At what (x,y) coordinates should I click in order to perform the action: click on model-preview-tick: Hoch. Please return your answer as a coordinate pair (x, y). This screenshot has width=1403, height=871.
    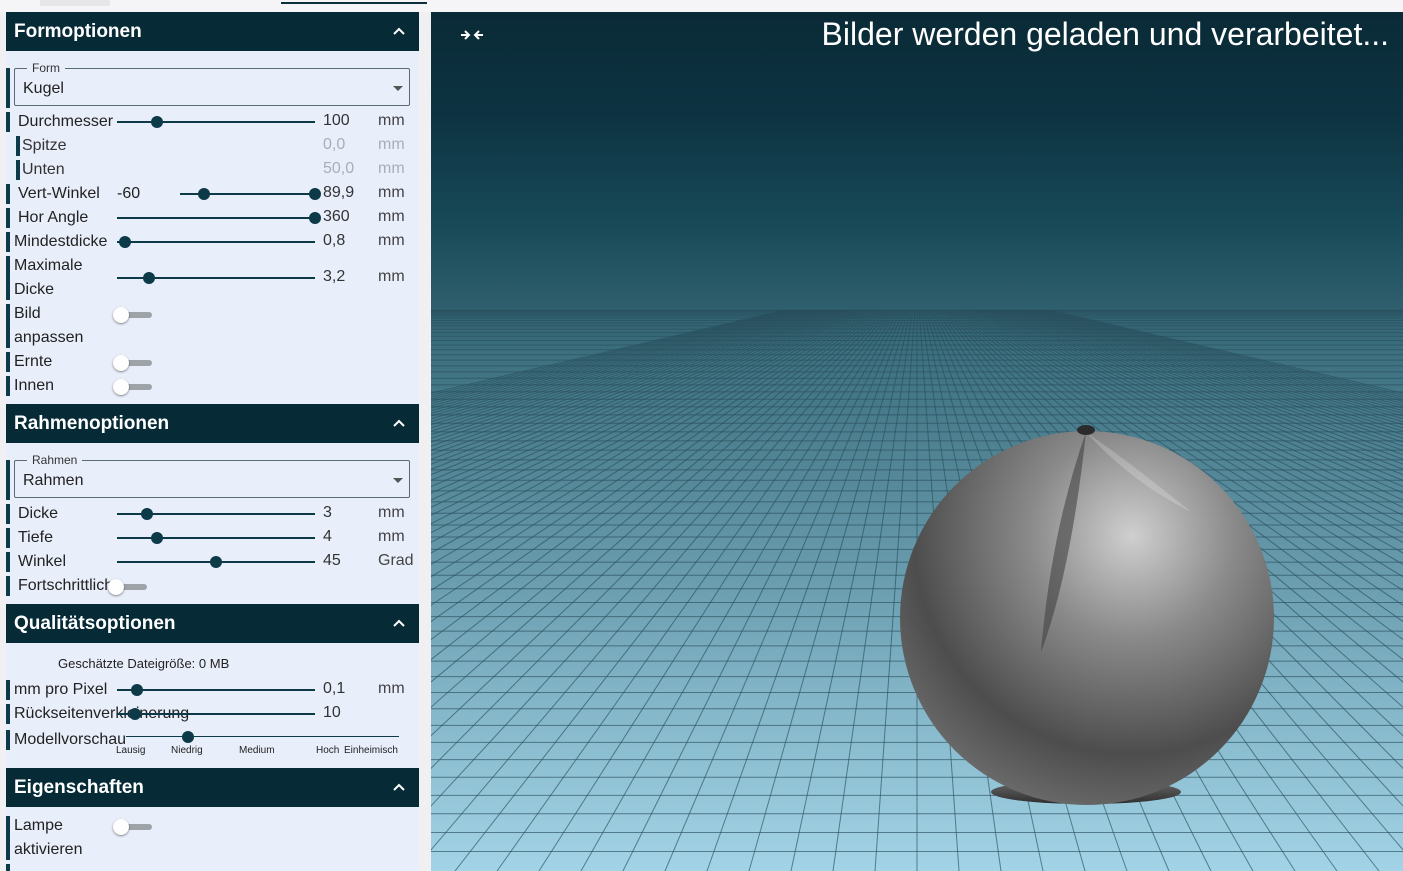
    Looking at the image, I should click on (328, 750).